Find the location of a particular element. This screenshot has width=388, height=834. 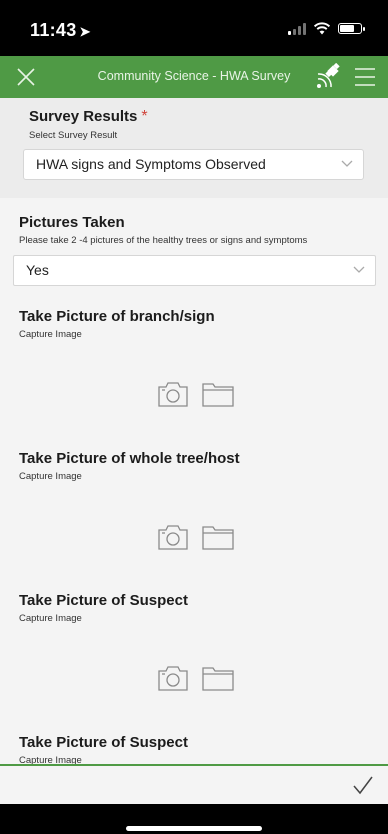

status-icons is located at coordinates (326, 28).